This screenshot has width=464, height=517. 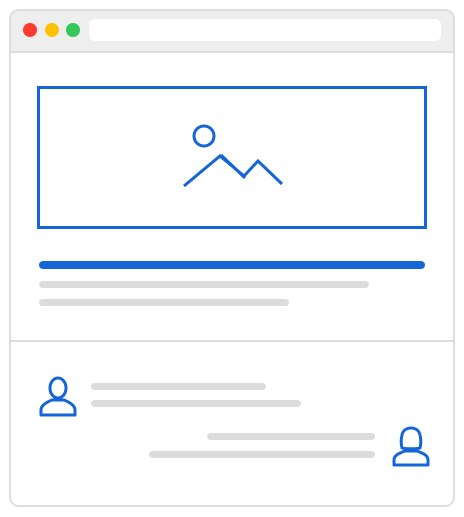 What do you see at coordinates (233, 166) in the screenshot?
I see `mountain-slope` at bounding box center [233, 166].